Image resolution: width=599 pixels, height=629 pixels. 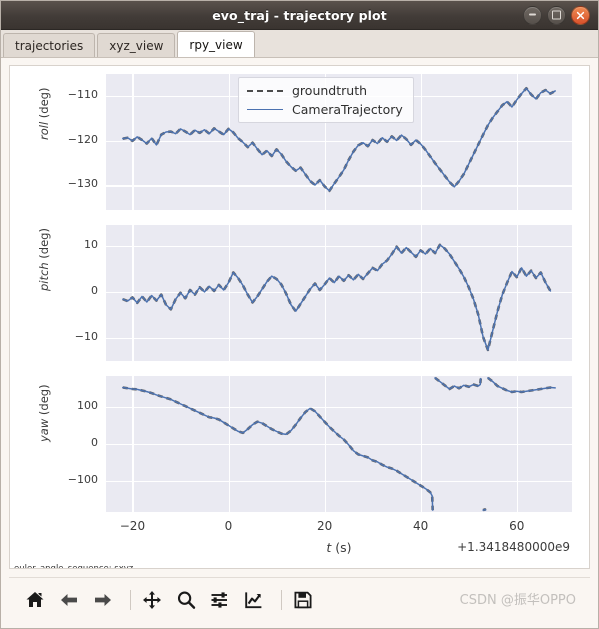 I want to click on x-tick-label: −20, so click(x=132, y=526).